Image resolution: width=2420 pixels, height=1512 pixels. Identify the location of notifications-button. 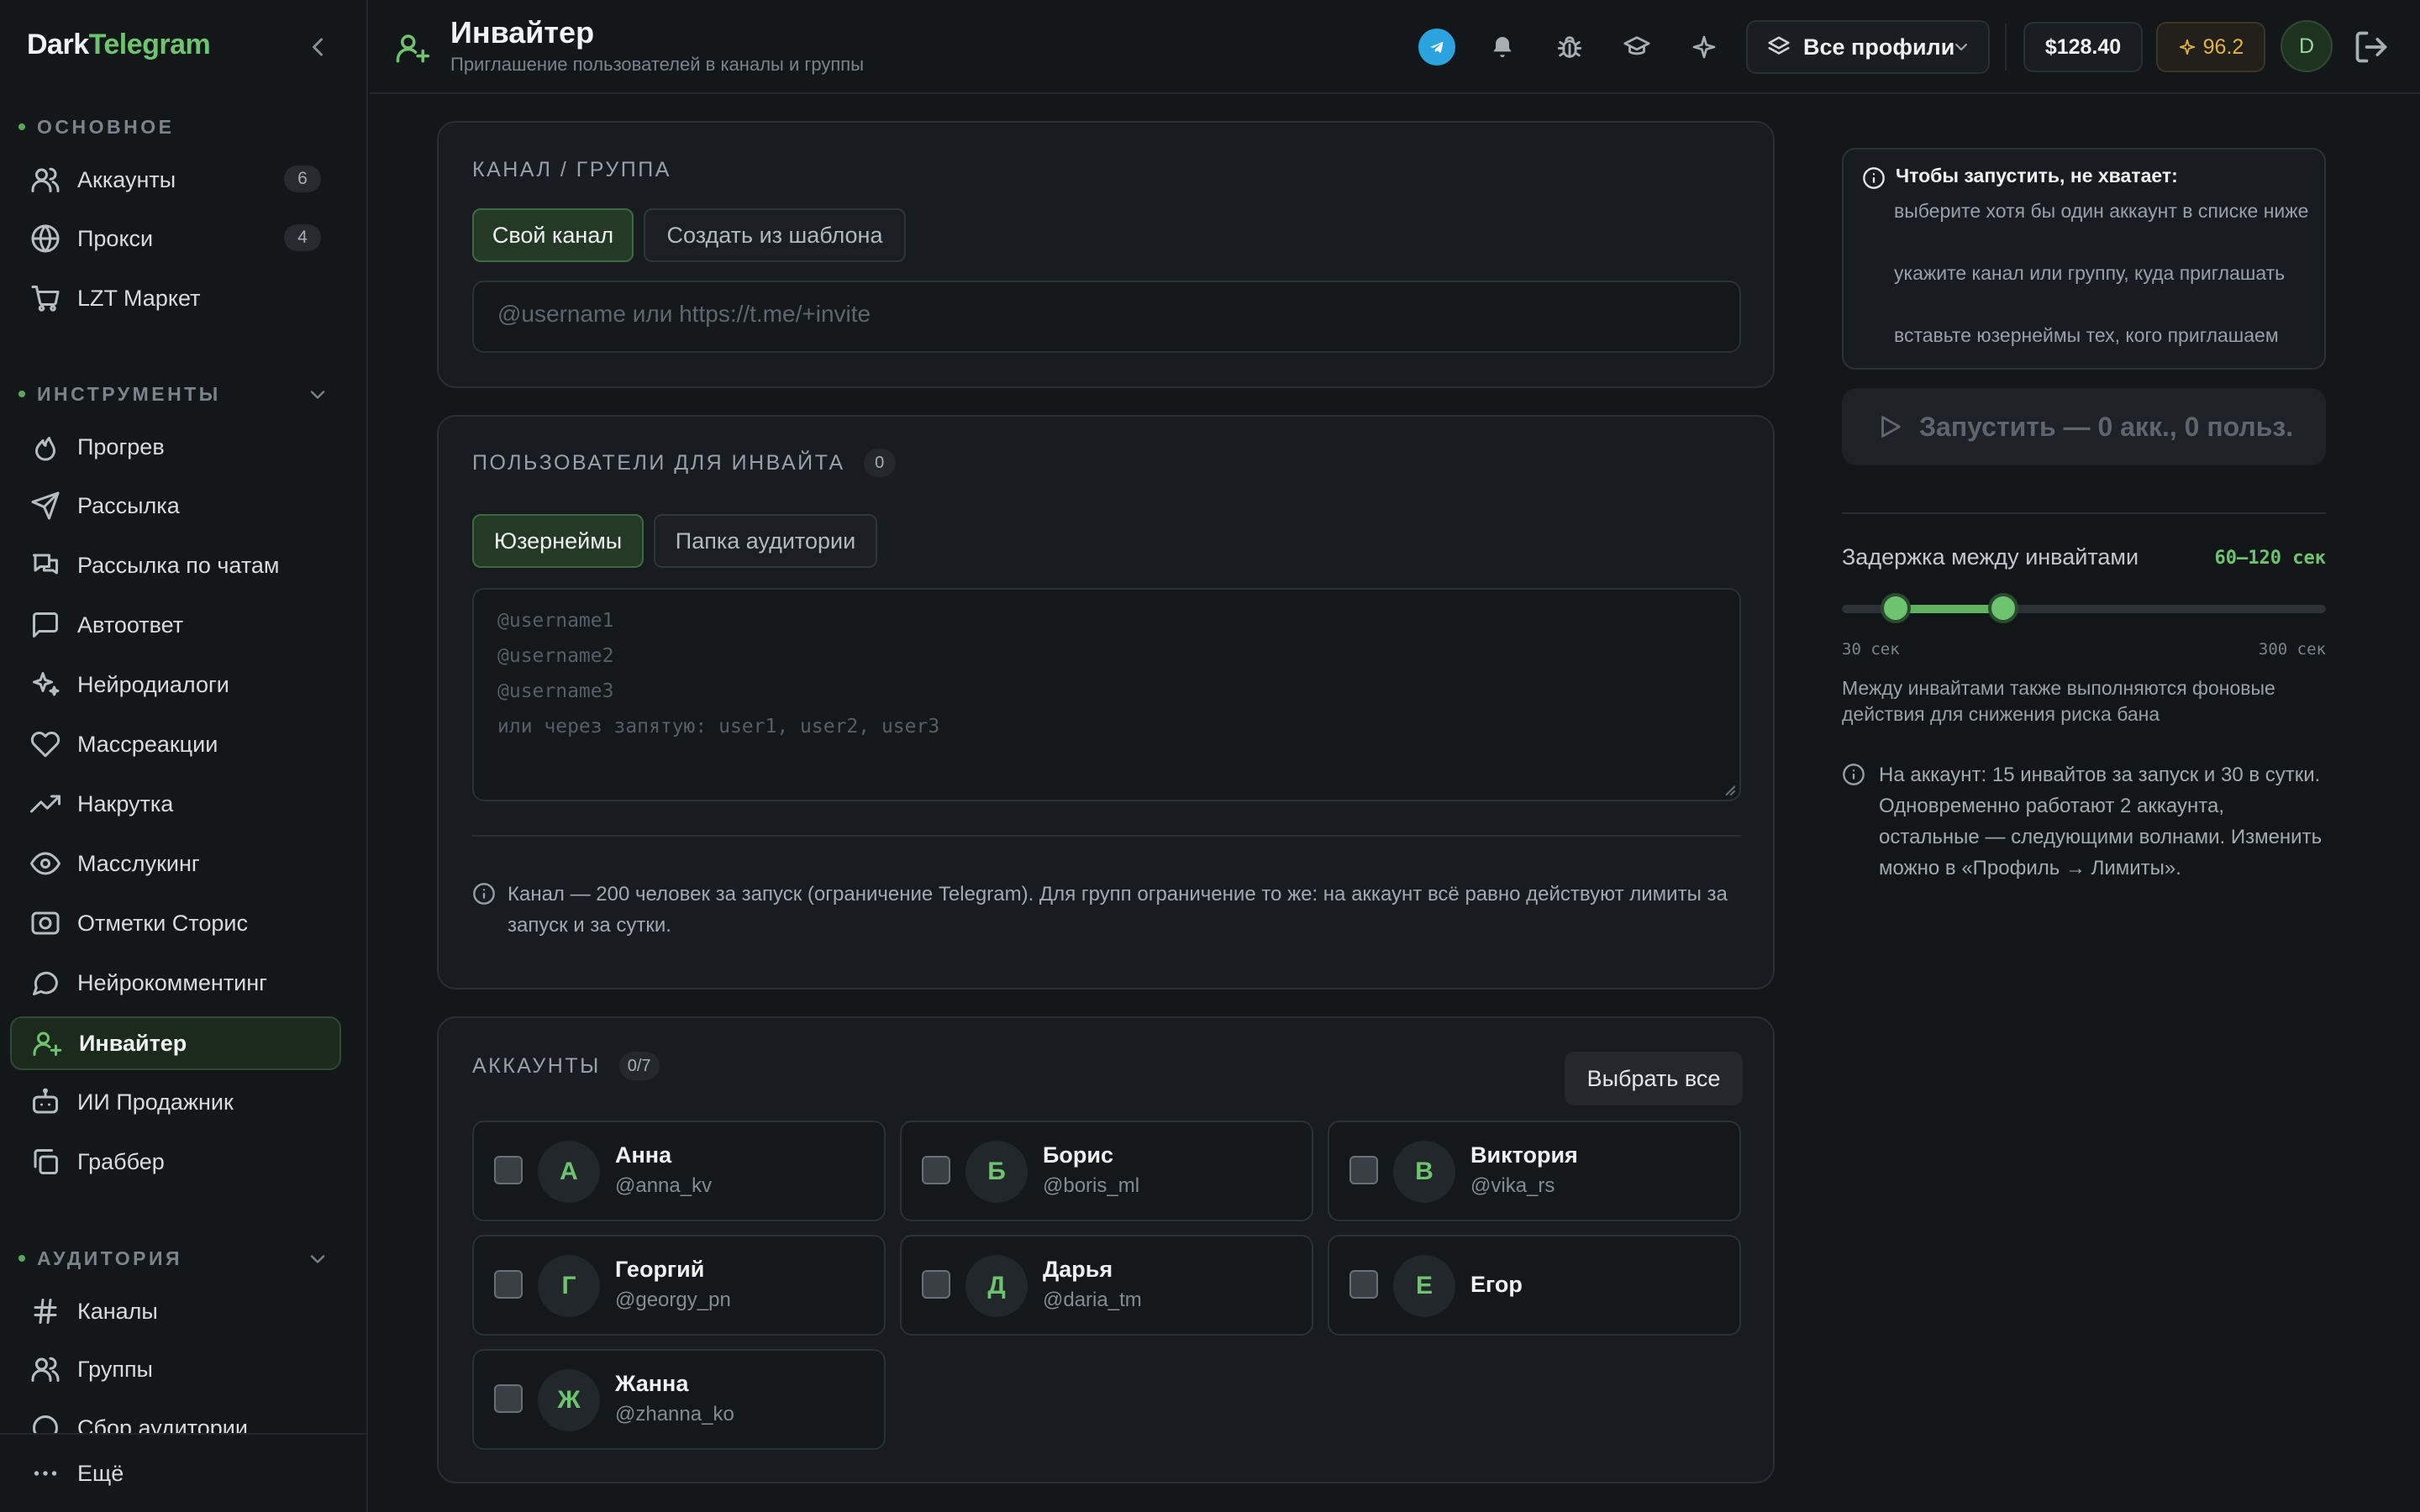
(1502, 47).